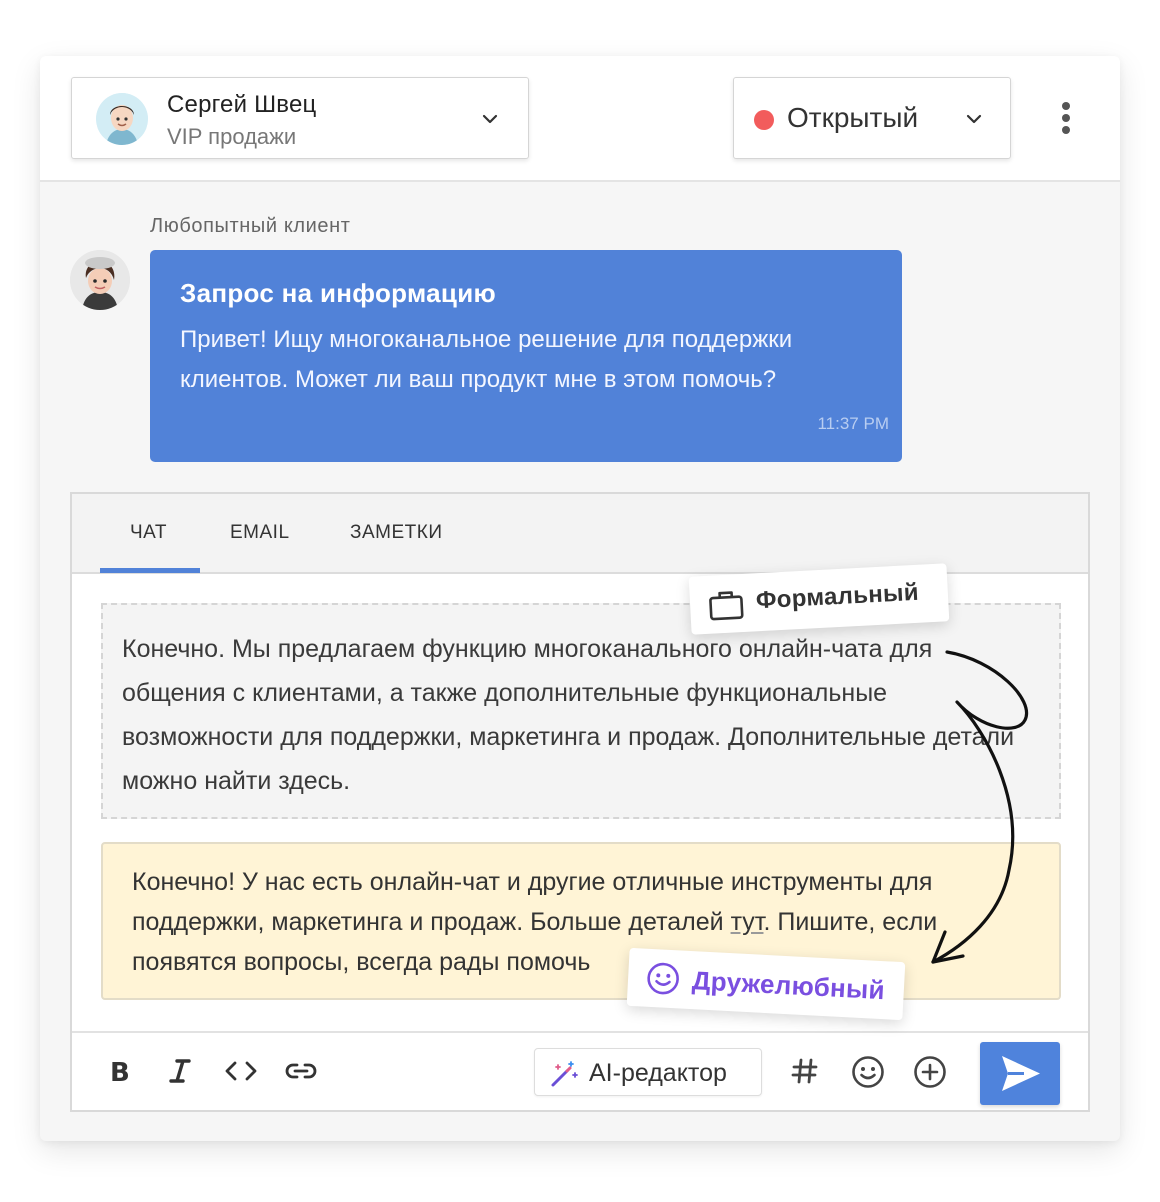 The height and width of the screenshot is (1202, 1160). What do you see at coordinates (1066, 120) in the screenshot?
I see `more-options-icon` at bounding box center [1066, 120].